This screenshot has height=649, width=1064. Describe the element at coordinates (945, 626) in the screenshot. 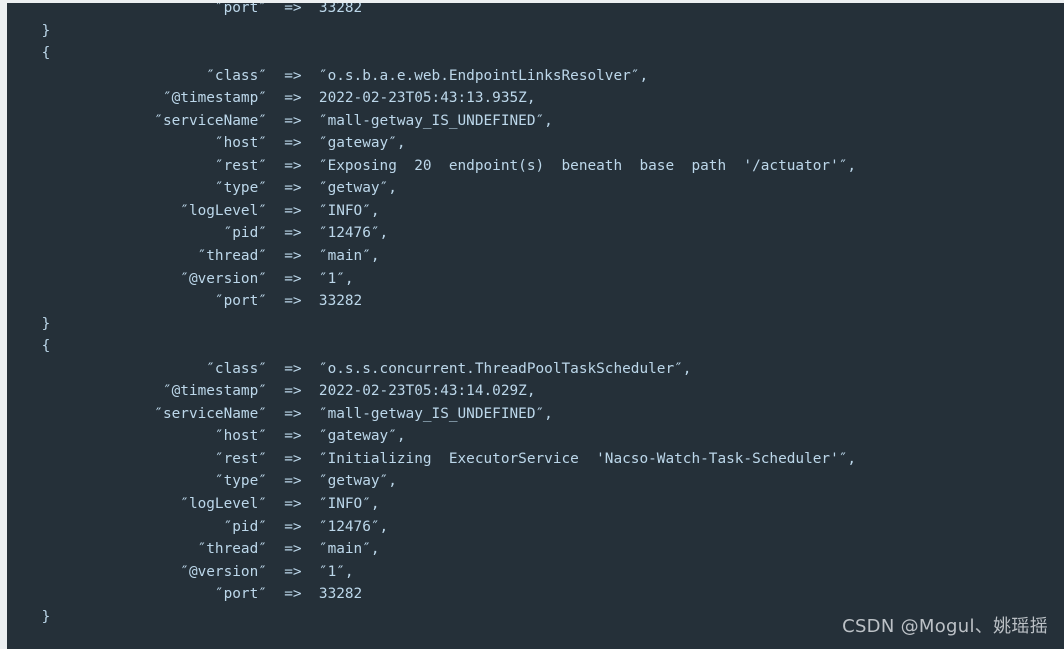

I see `csdn-watermark: CSDN @Mogul、姚瑶摇` at that location.